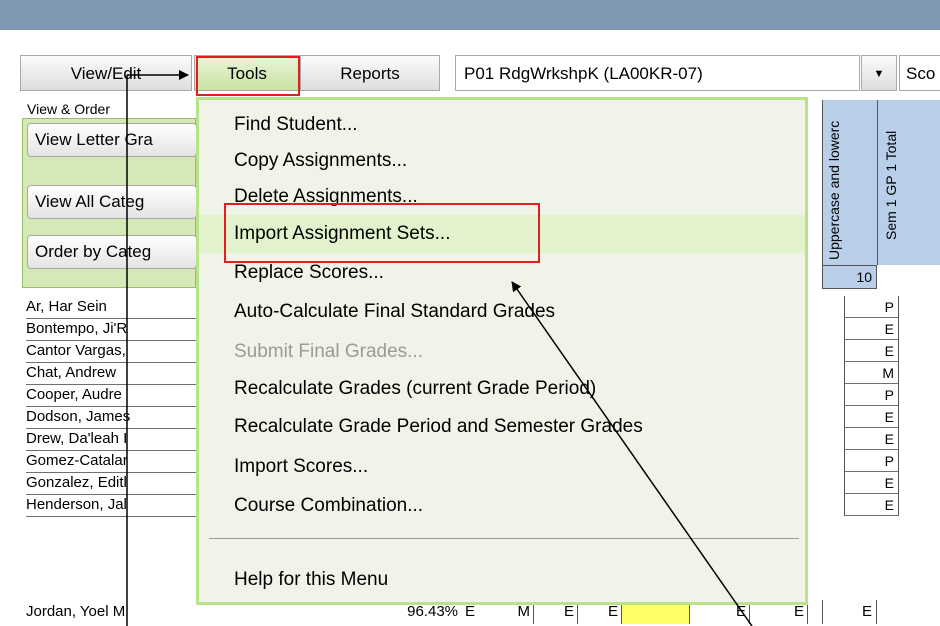 This screenshot has width=940, height=626. What do you see at coordinates (632, 453) in the screenshot?
I see `arrow-to-import` at bounding box center [632, 453].